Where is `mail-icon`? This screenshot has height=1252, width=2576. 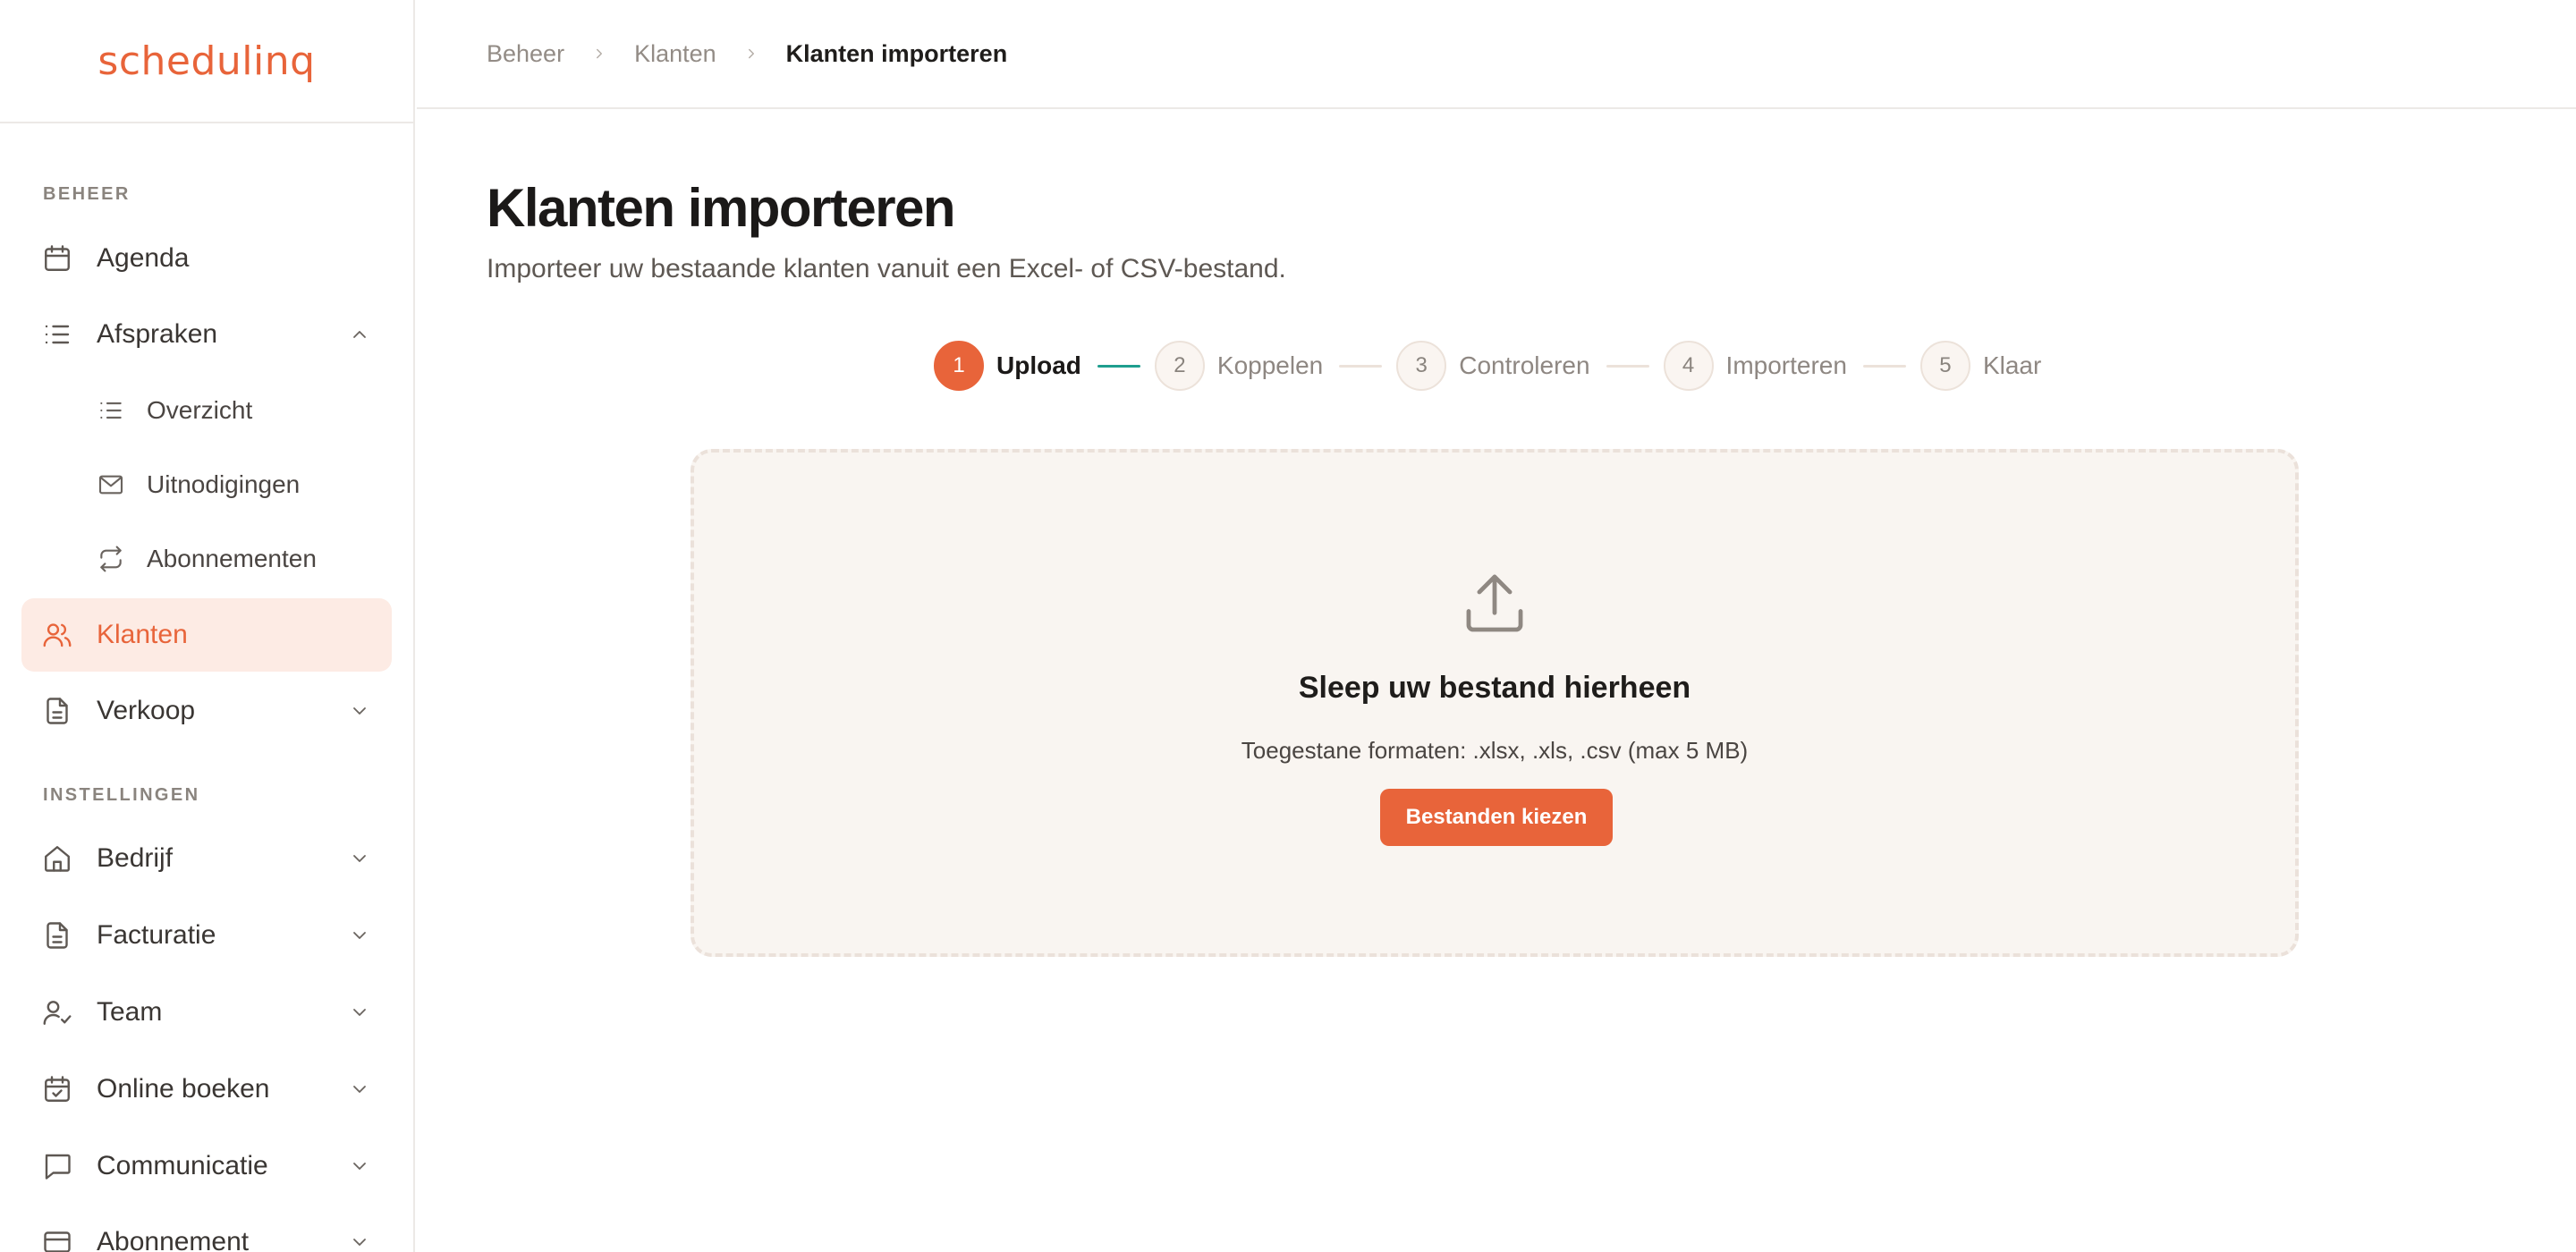 mail-icon is located at coordinates (111, 485).